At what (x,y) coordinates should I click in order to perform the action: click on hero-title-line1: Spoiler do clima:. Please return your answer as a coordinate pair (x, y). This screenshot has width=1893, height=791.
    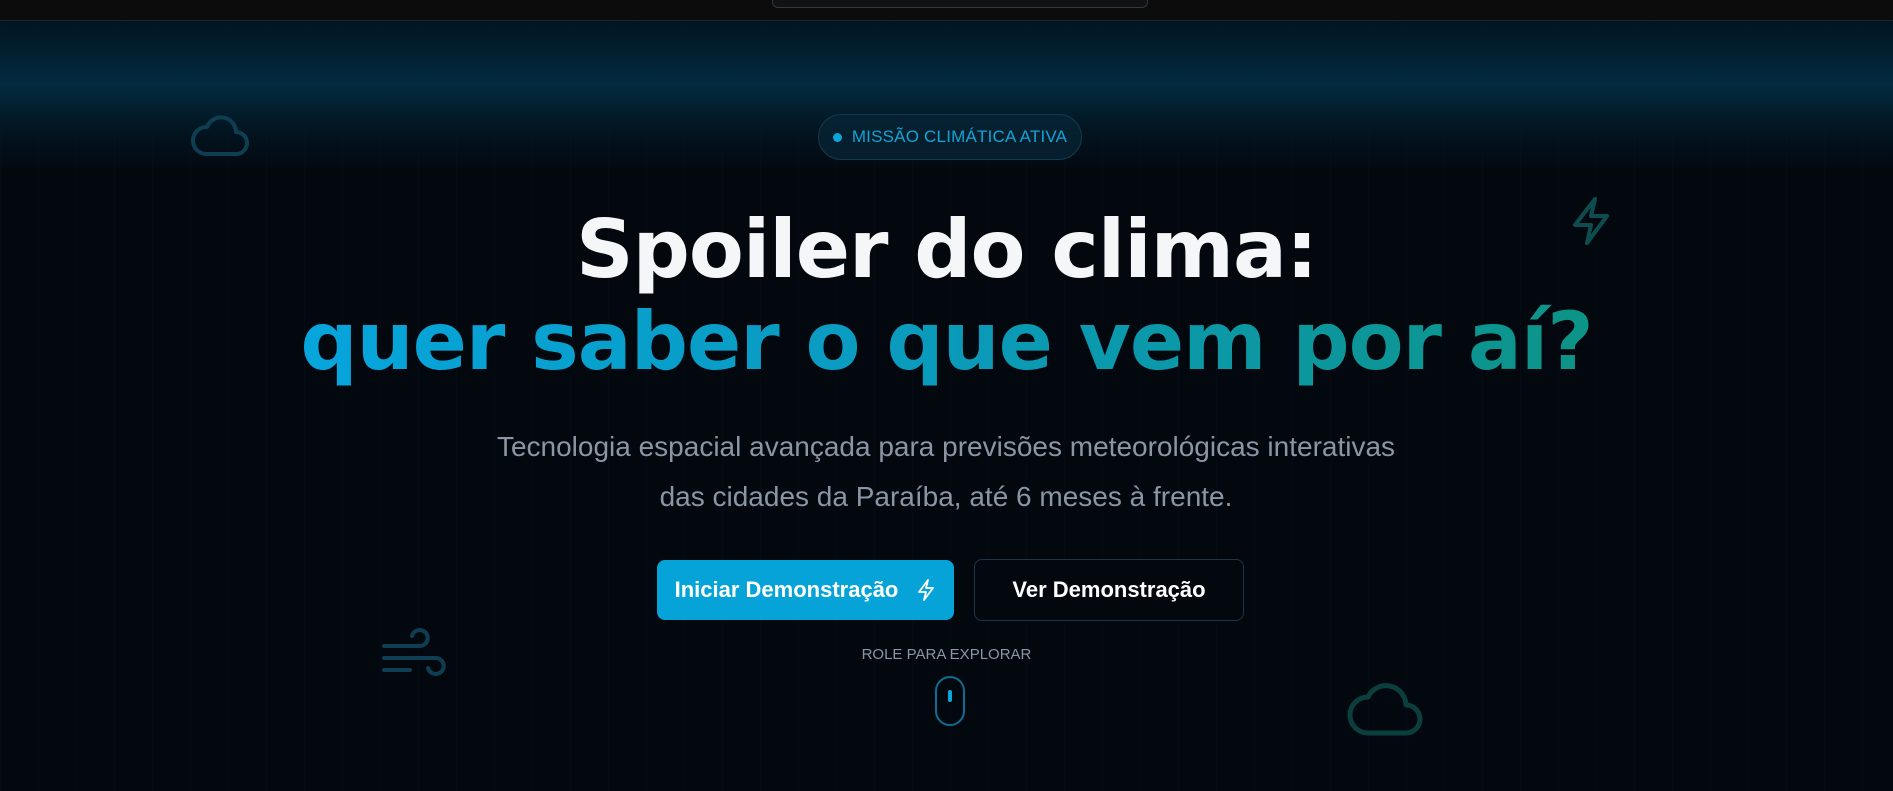
    Looking at the image, I should click on (947, 249).